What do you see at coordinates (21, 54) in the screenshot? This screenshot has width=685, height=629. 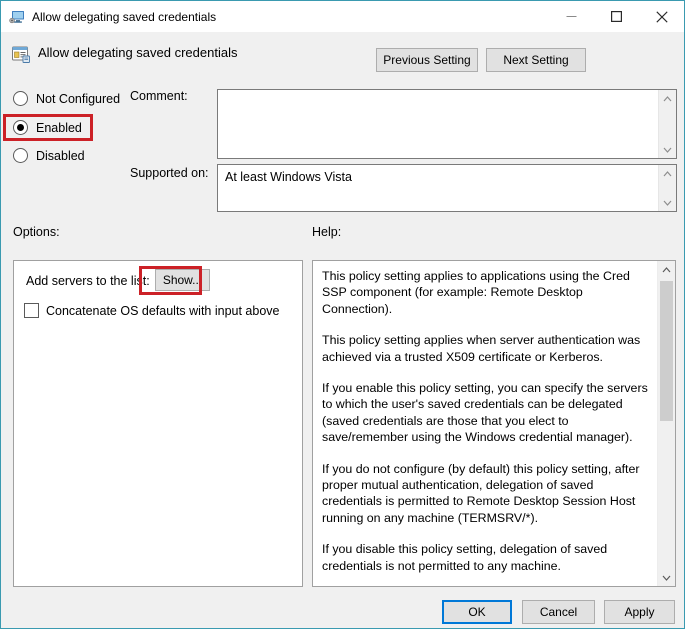 I see `policy-setting-icon` at bounding box center [21, 54].